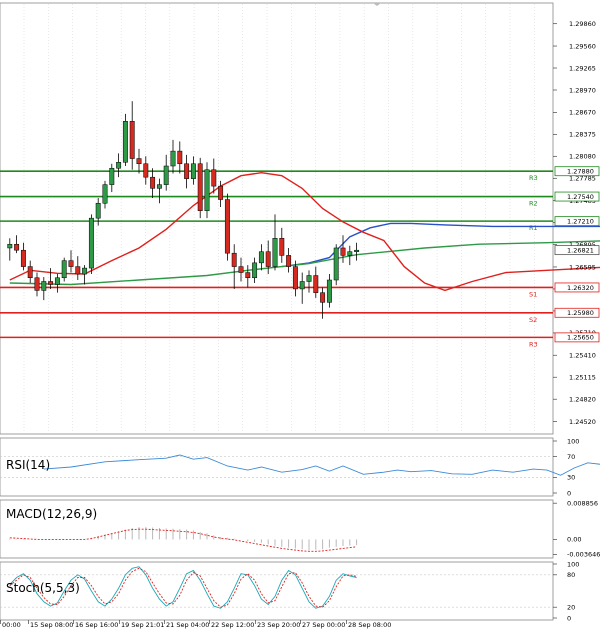 The width and height of the screenshot is (600, 640). What do you see at coordinates (582, 90) in the screenshot?
I see `price-tick-label: 1.28970` at bounding box center [582, 90].